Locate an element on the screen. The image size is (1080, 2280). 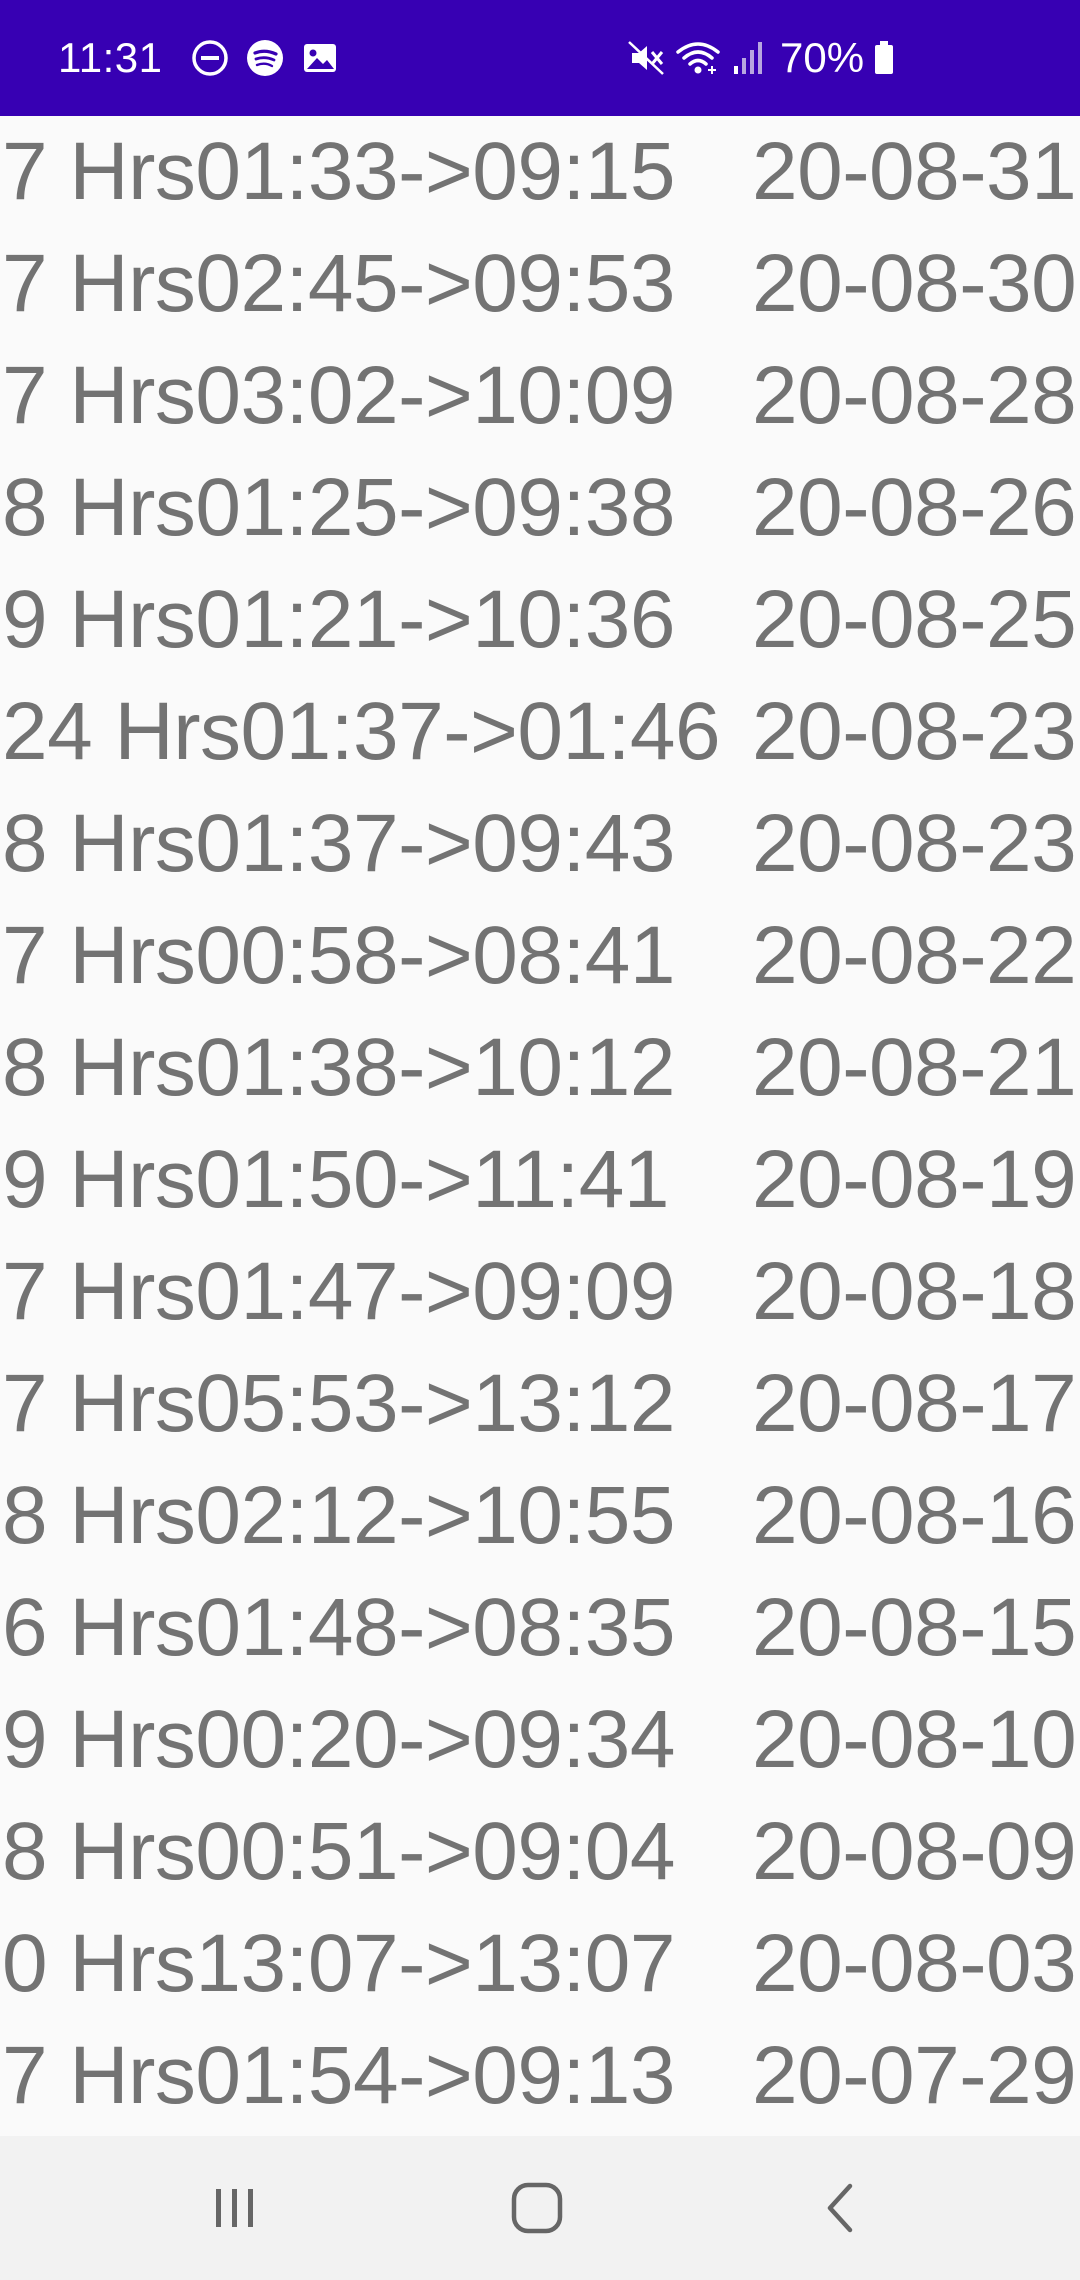
list-item: 7 Hrs02:45->09:53 20-08-30 is located at coordinates (540, 284).